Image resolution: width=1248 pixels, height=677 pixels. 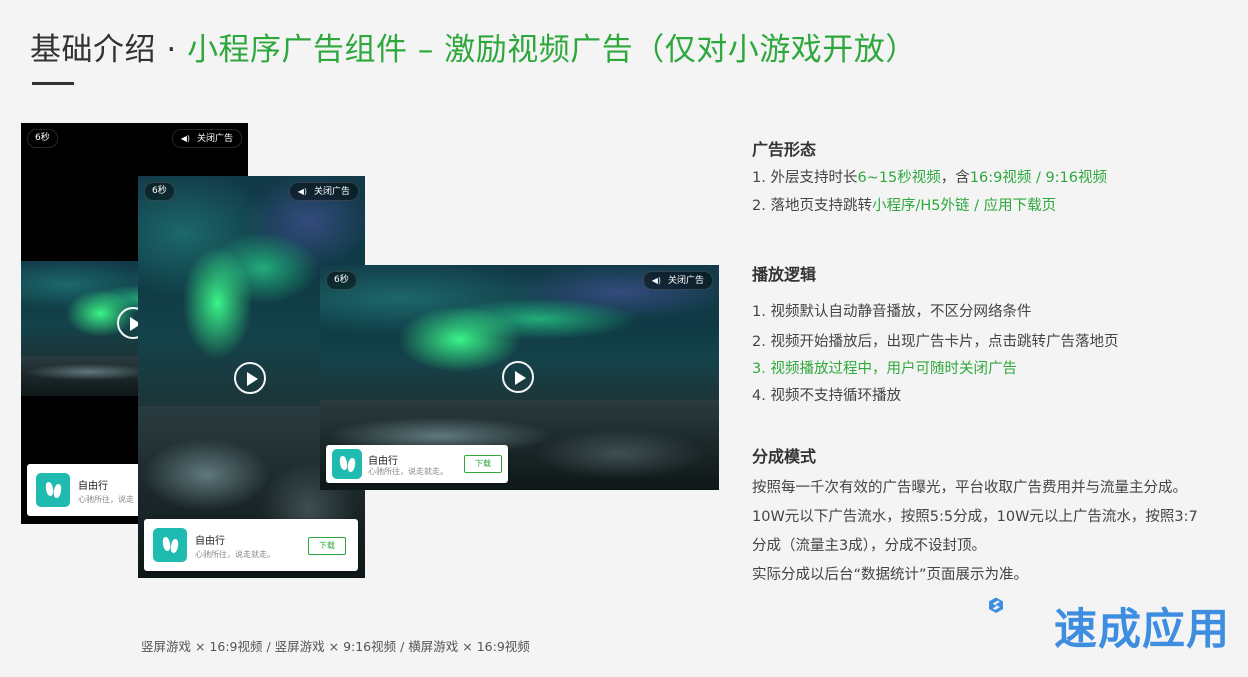 I want to click on share-line: 按照每一千次有效的广告曝光，平台收取广告费用并与流量主分成。, so click(x=969, y=488).